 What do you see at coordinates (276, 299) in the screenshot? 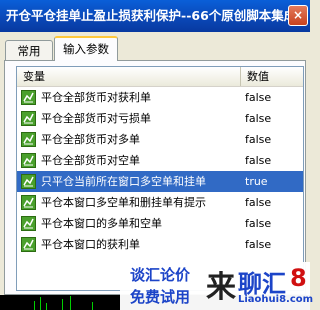
I see `watermark-domain: Liaohui8.com` at bounding box center [276, 299].